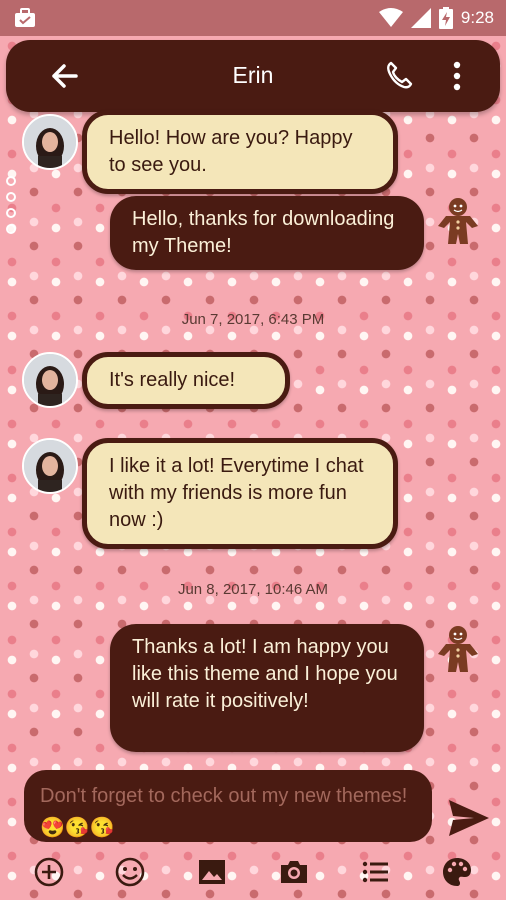 The image size is (506, 900). Describe the element at coordinates (445, 18) in the screenshot. I see `battery-charging-icon` at that location.